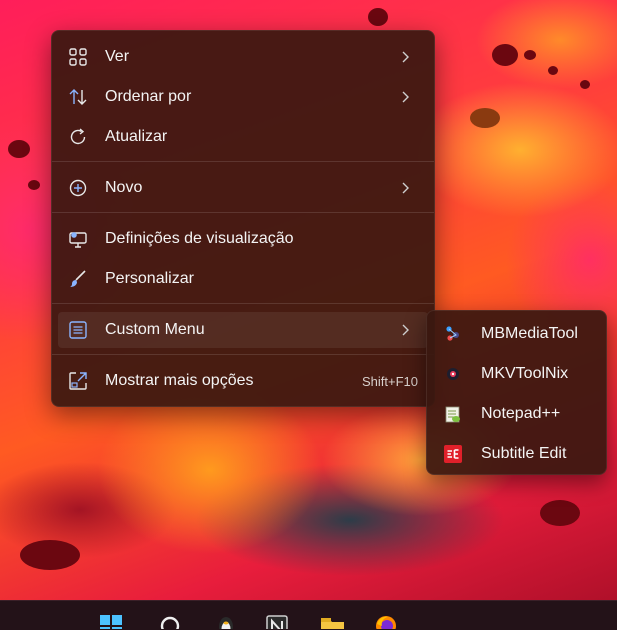 The image size is (617, 630). What do you see at coordinates (243, 97) in the screenshot?
I see `menu-item-ordenar-por: Ordenar por` at bounding box center [243, 97].